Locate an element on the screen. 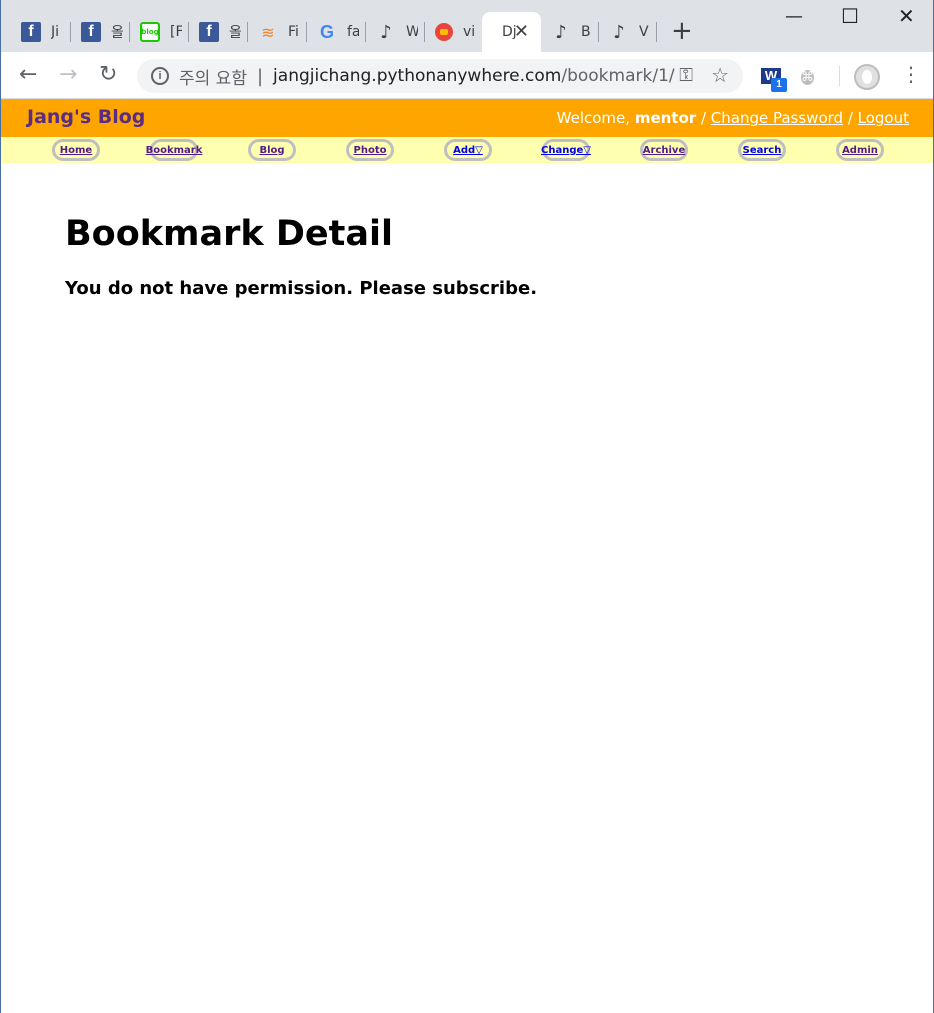 The image size is (934, 1013). browser-tab-active: Dj ✕ is located at coordinates (511, 32).